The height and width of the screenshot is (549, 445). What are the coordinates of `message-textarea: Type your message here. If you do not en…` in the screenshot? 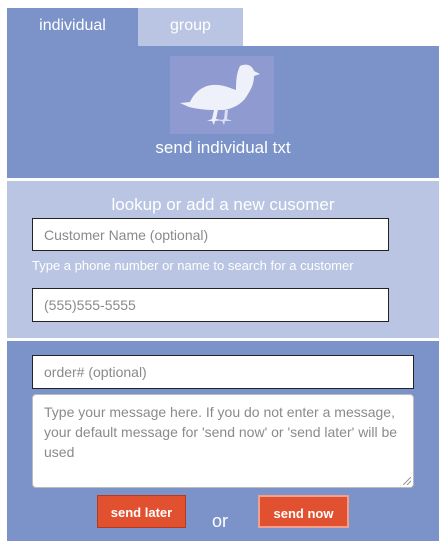 It's located at (223, 441).